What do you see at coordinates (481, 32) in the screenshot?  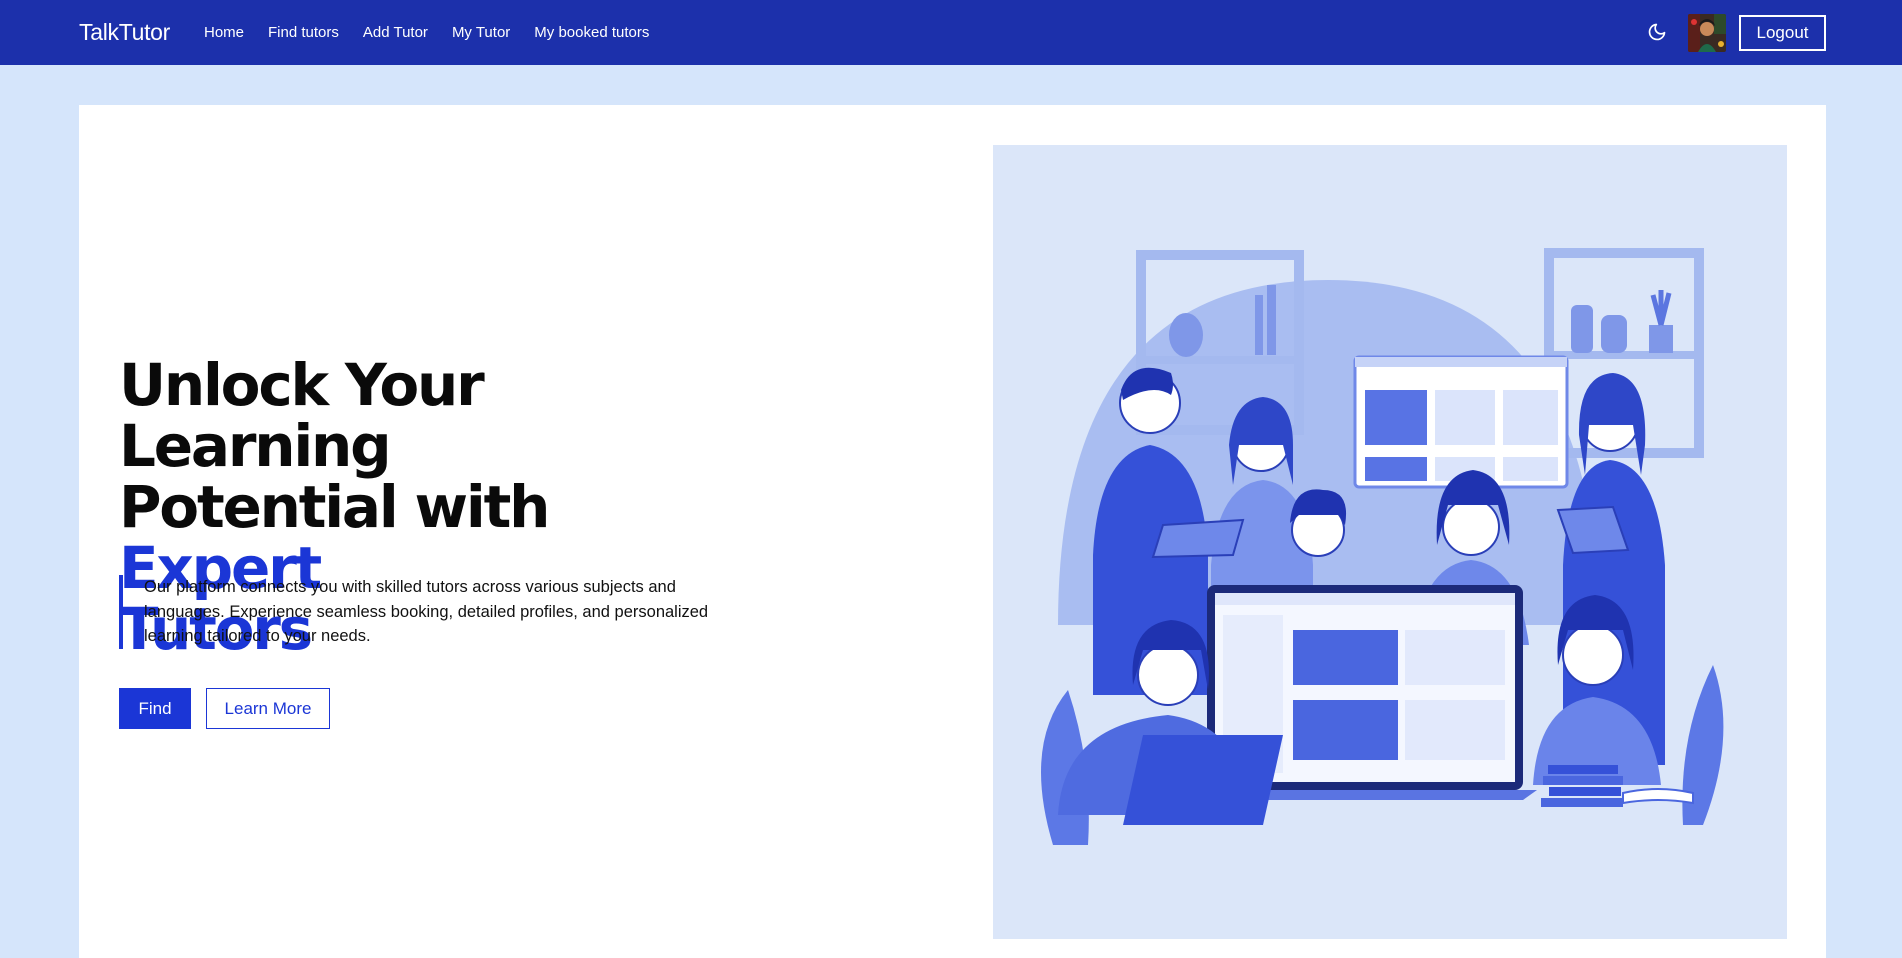 I see `nav-link-my-tutor: My Tutor` at bounding box center [481, 32].